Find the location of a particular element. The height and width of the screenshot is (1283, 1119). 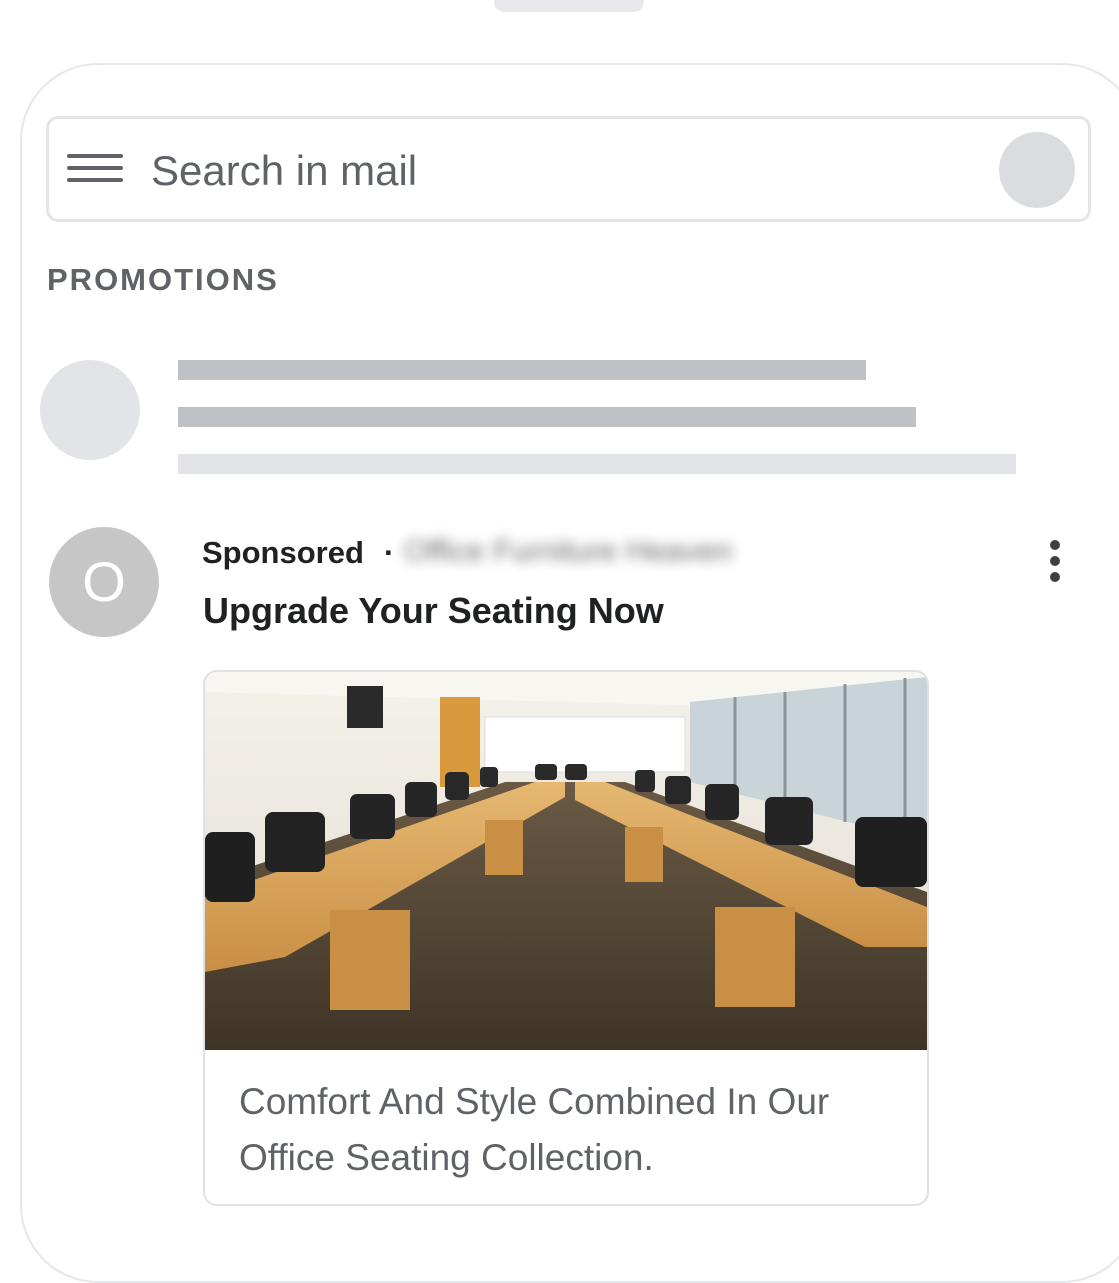

hamburger-menu-icon is located at coordinates (95, 170).